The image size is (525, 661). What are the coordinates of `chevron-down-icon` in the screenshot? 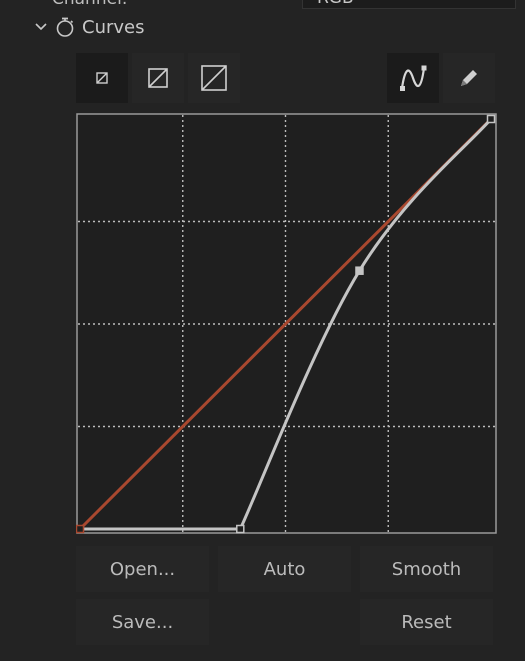 It's located at (41, 27).